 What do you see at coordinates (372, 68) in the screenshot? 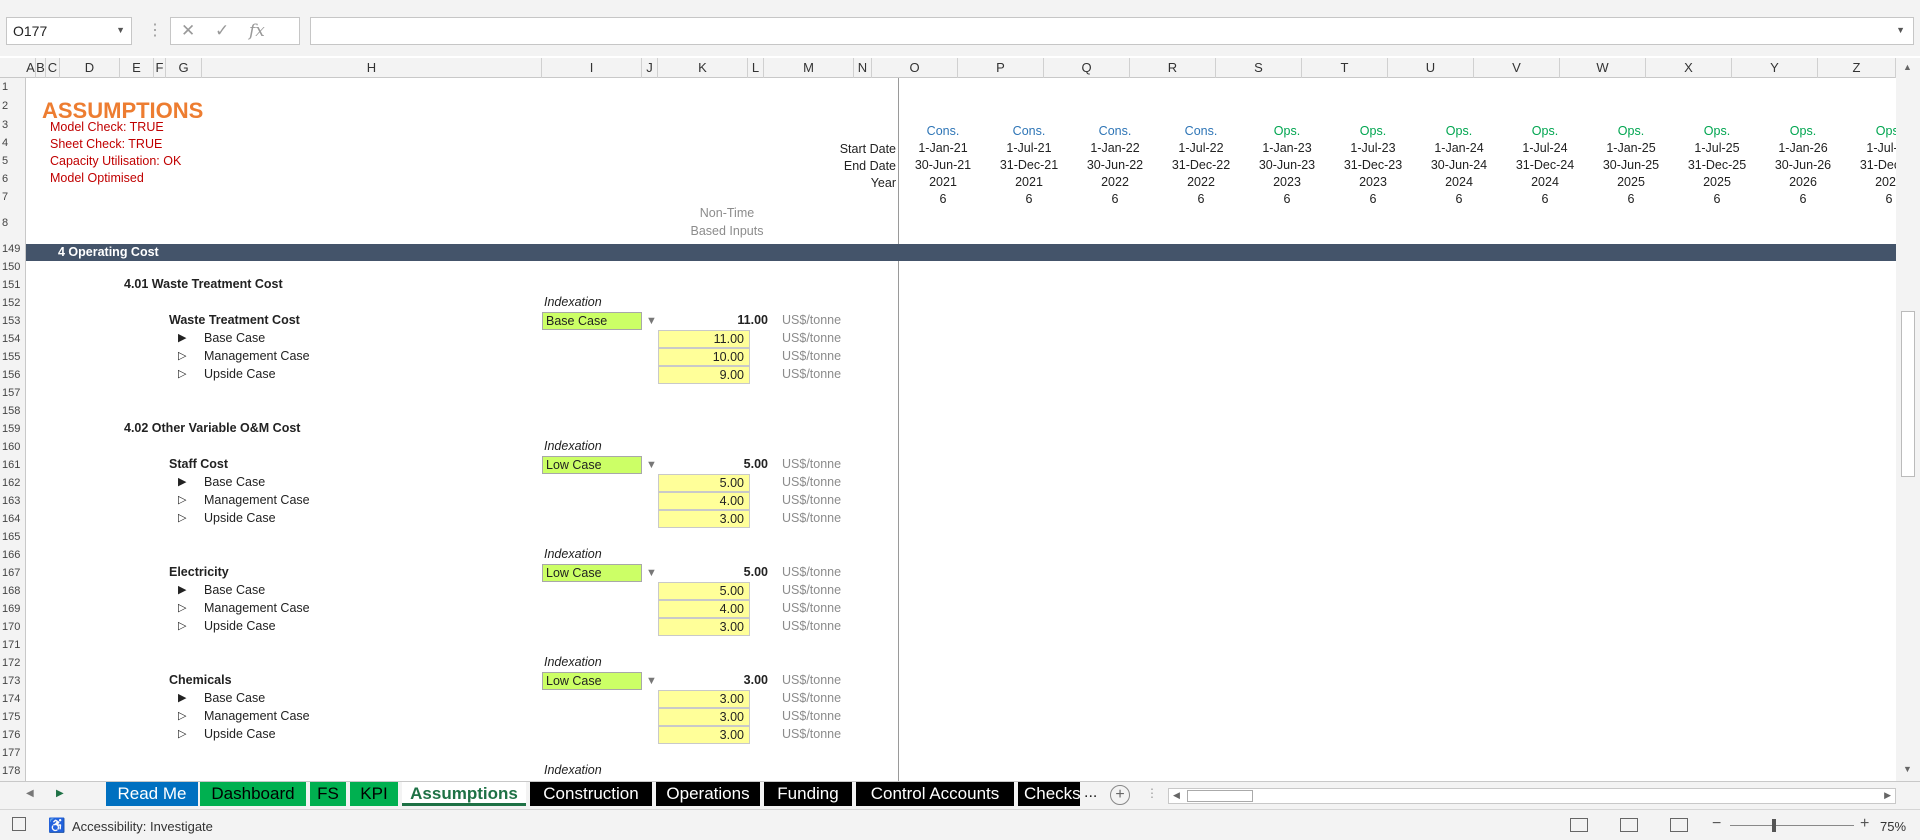
I see `column-header-h: H` at bounding box center [372, 68].